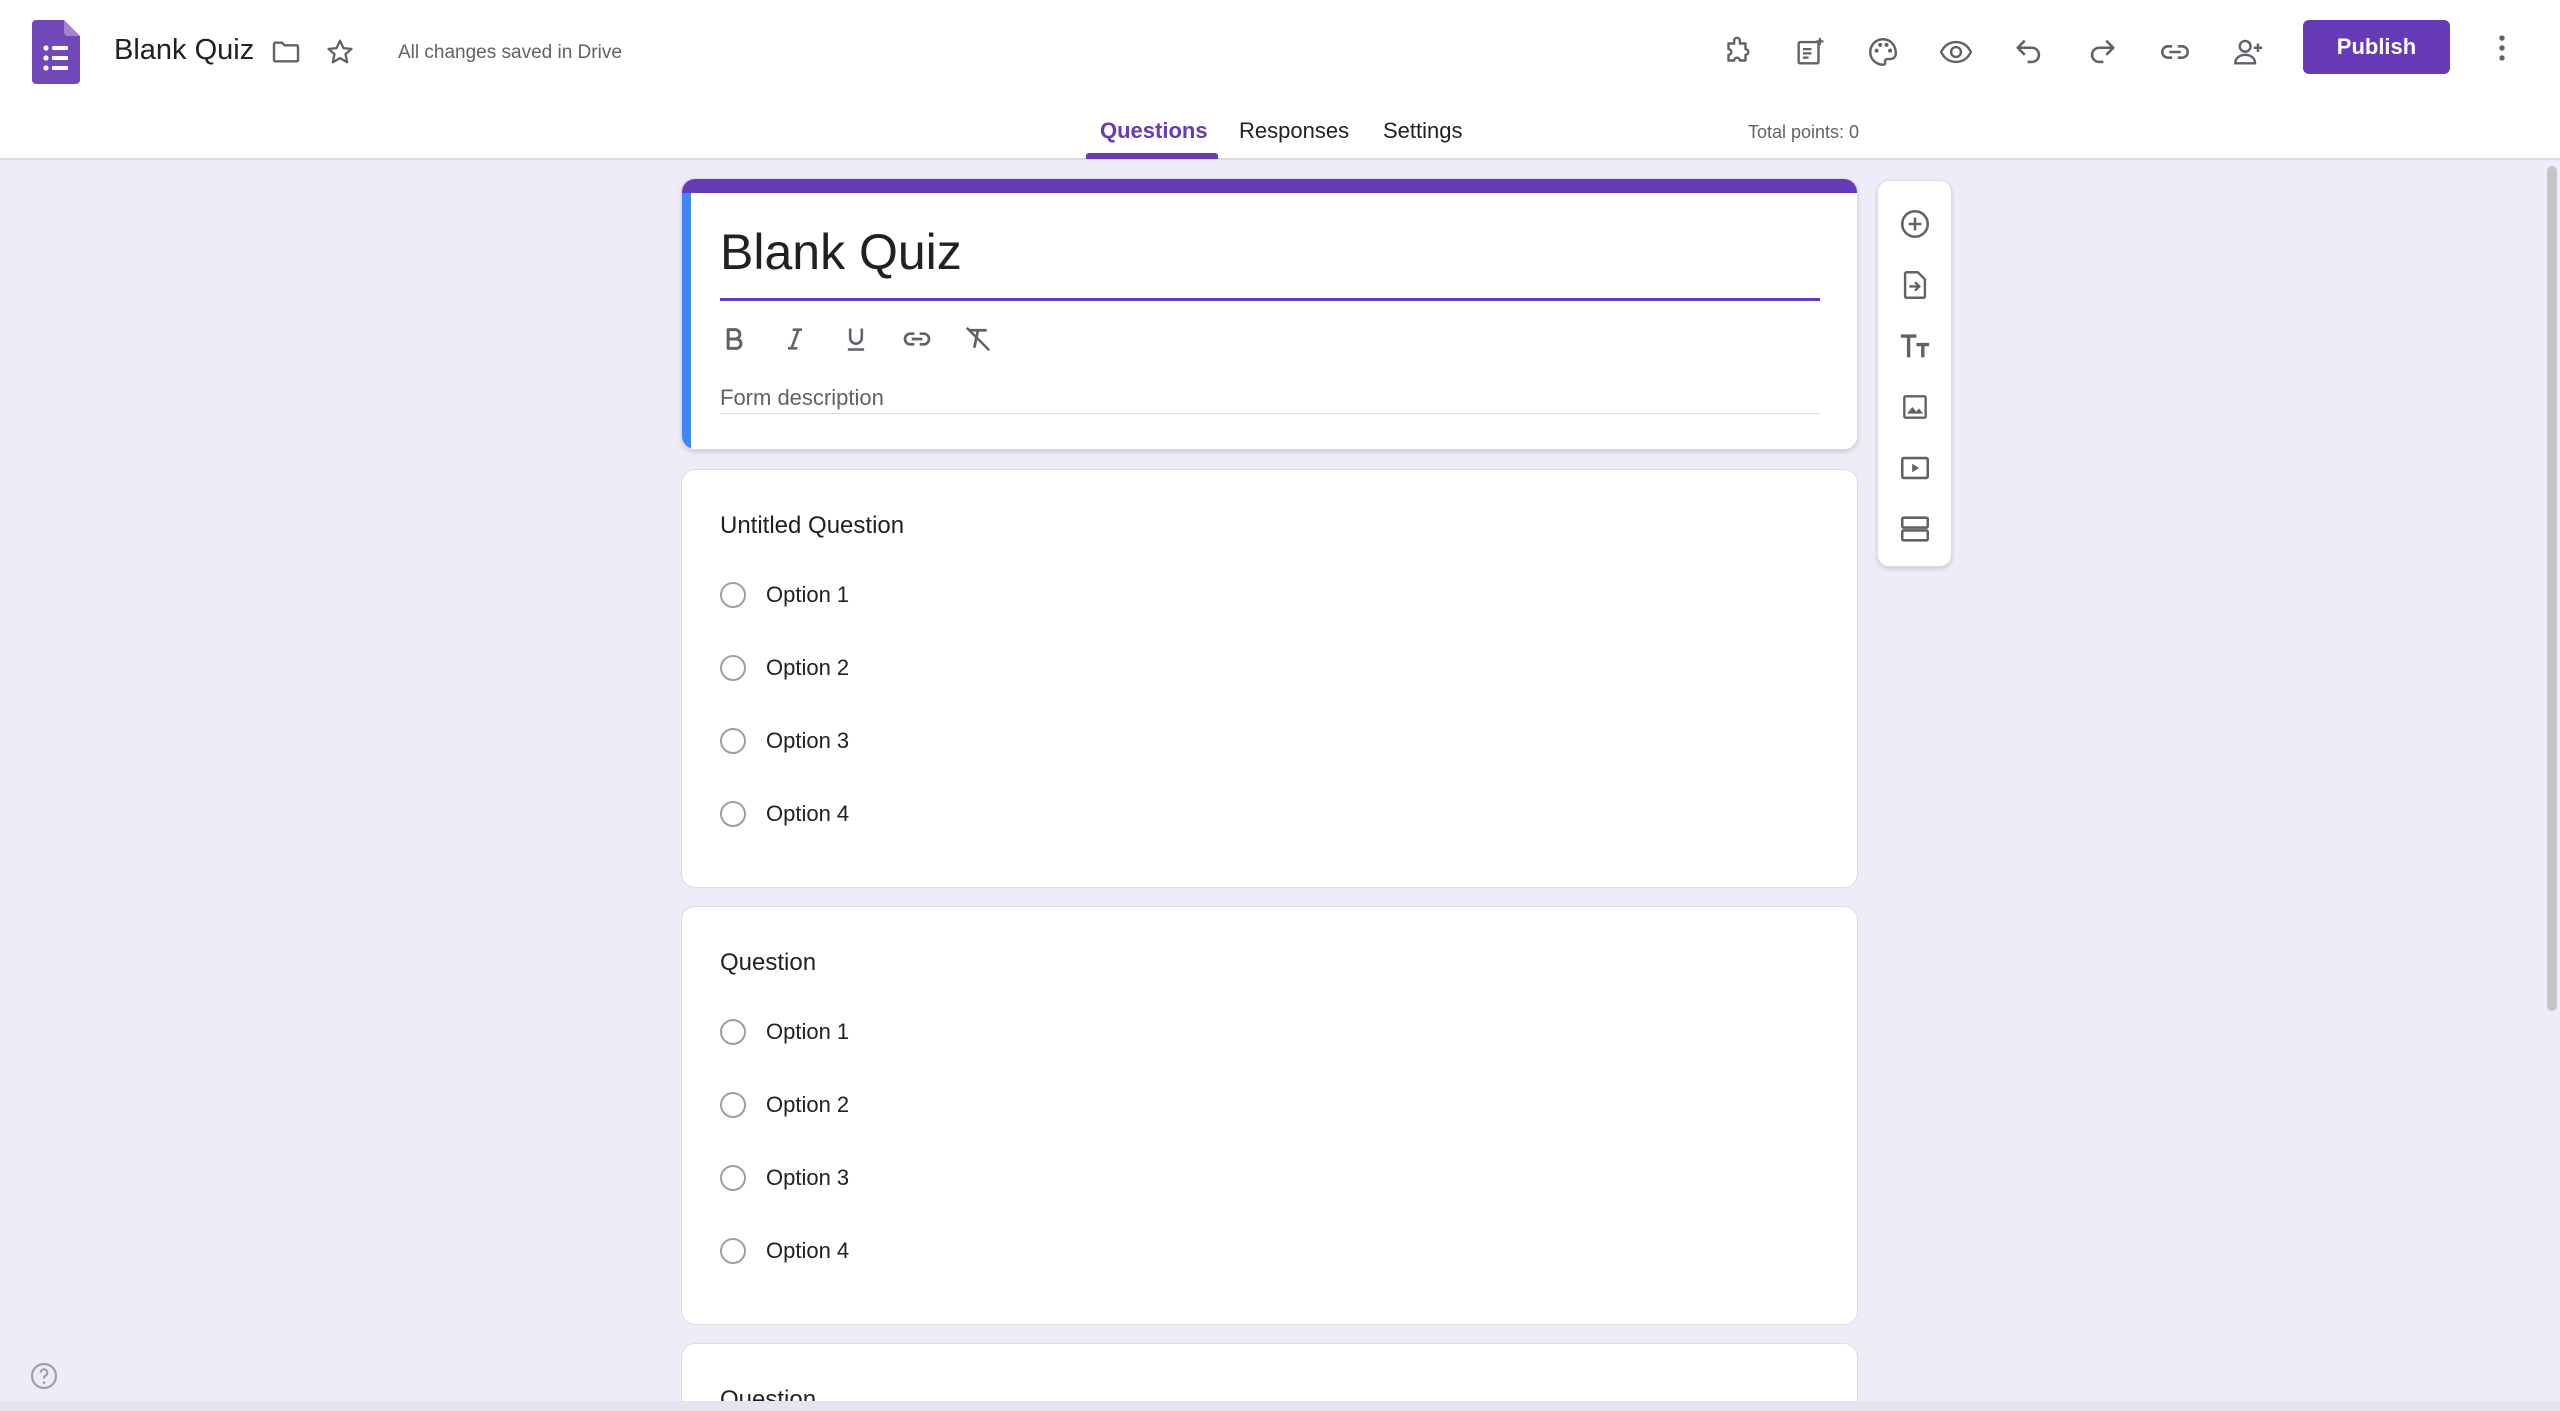 The width and height of the screenshot is (2560, 1411). Describe the element at coordinates (1154, 131) in the screenshot. I see `tab-questions: Questions` at that location.